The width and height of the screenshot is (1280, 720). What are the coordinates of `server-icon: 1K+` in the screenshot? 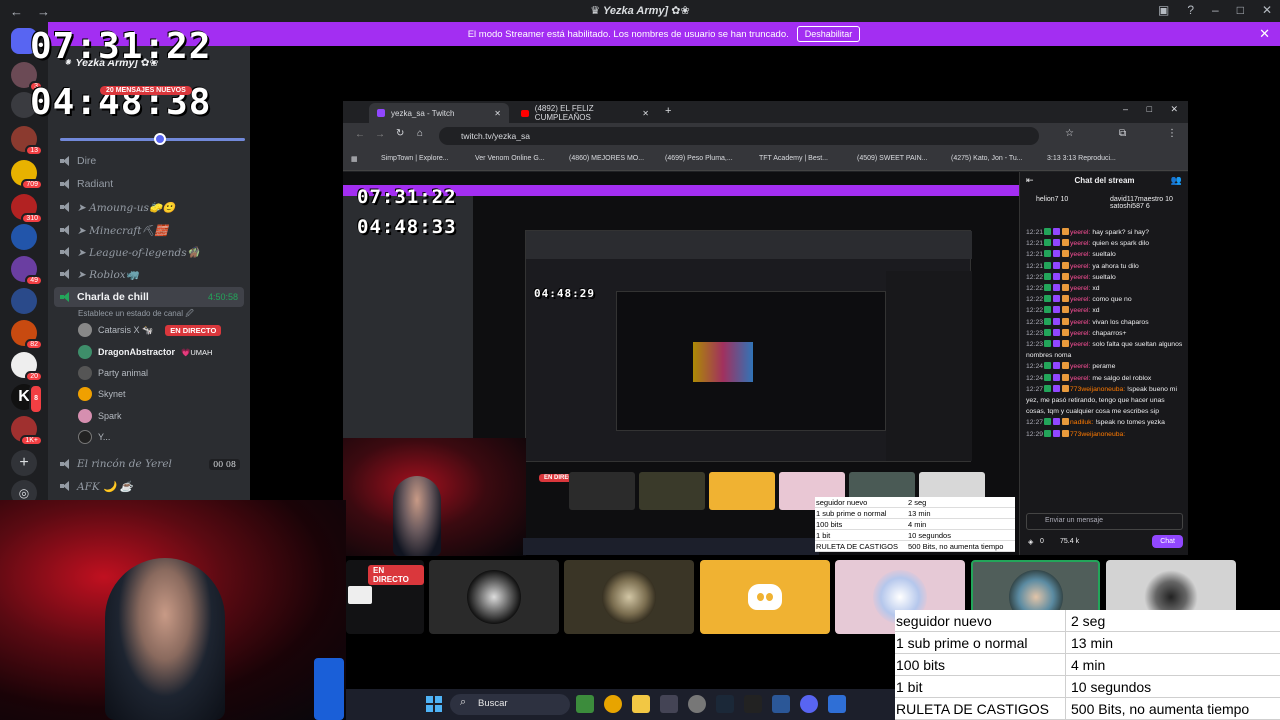 It's located at (27, 431).